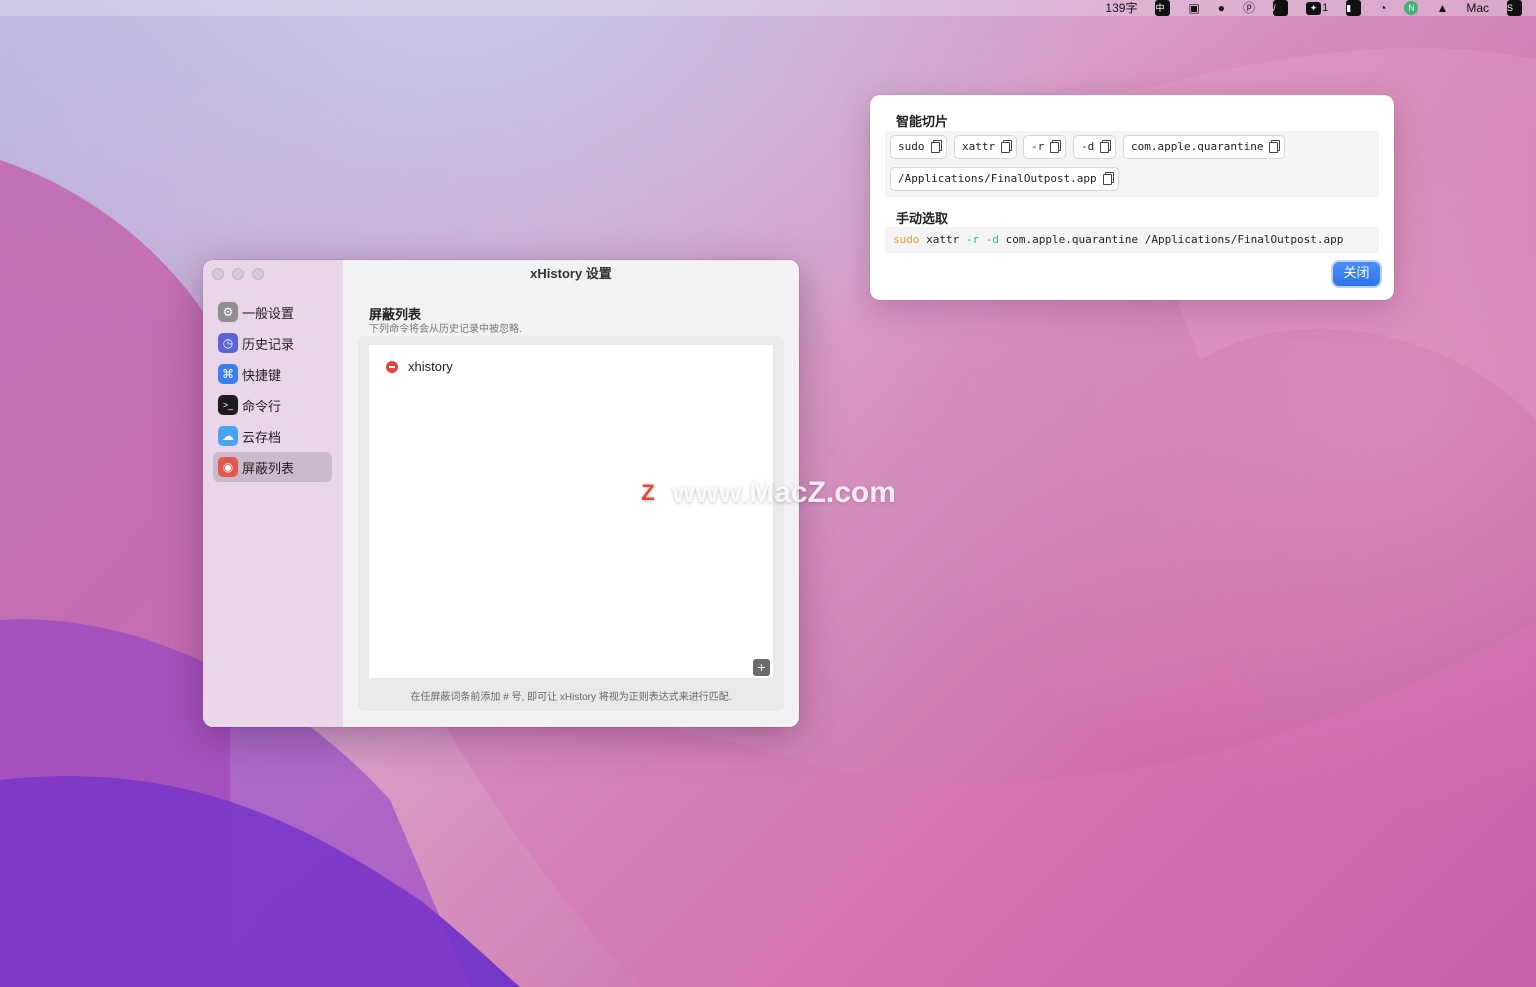 The height and width of the screenshot is (987, 1536). What do you see at coordinates (228, 343) in the screenshot?
I see `clock-icon: ◷` at bounding box center [228, 343].